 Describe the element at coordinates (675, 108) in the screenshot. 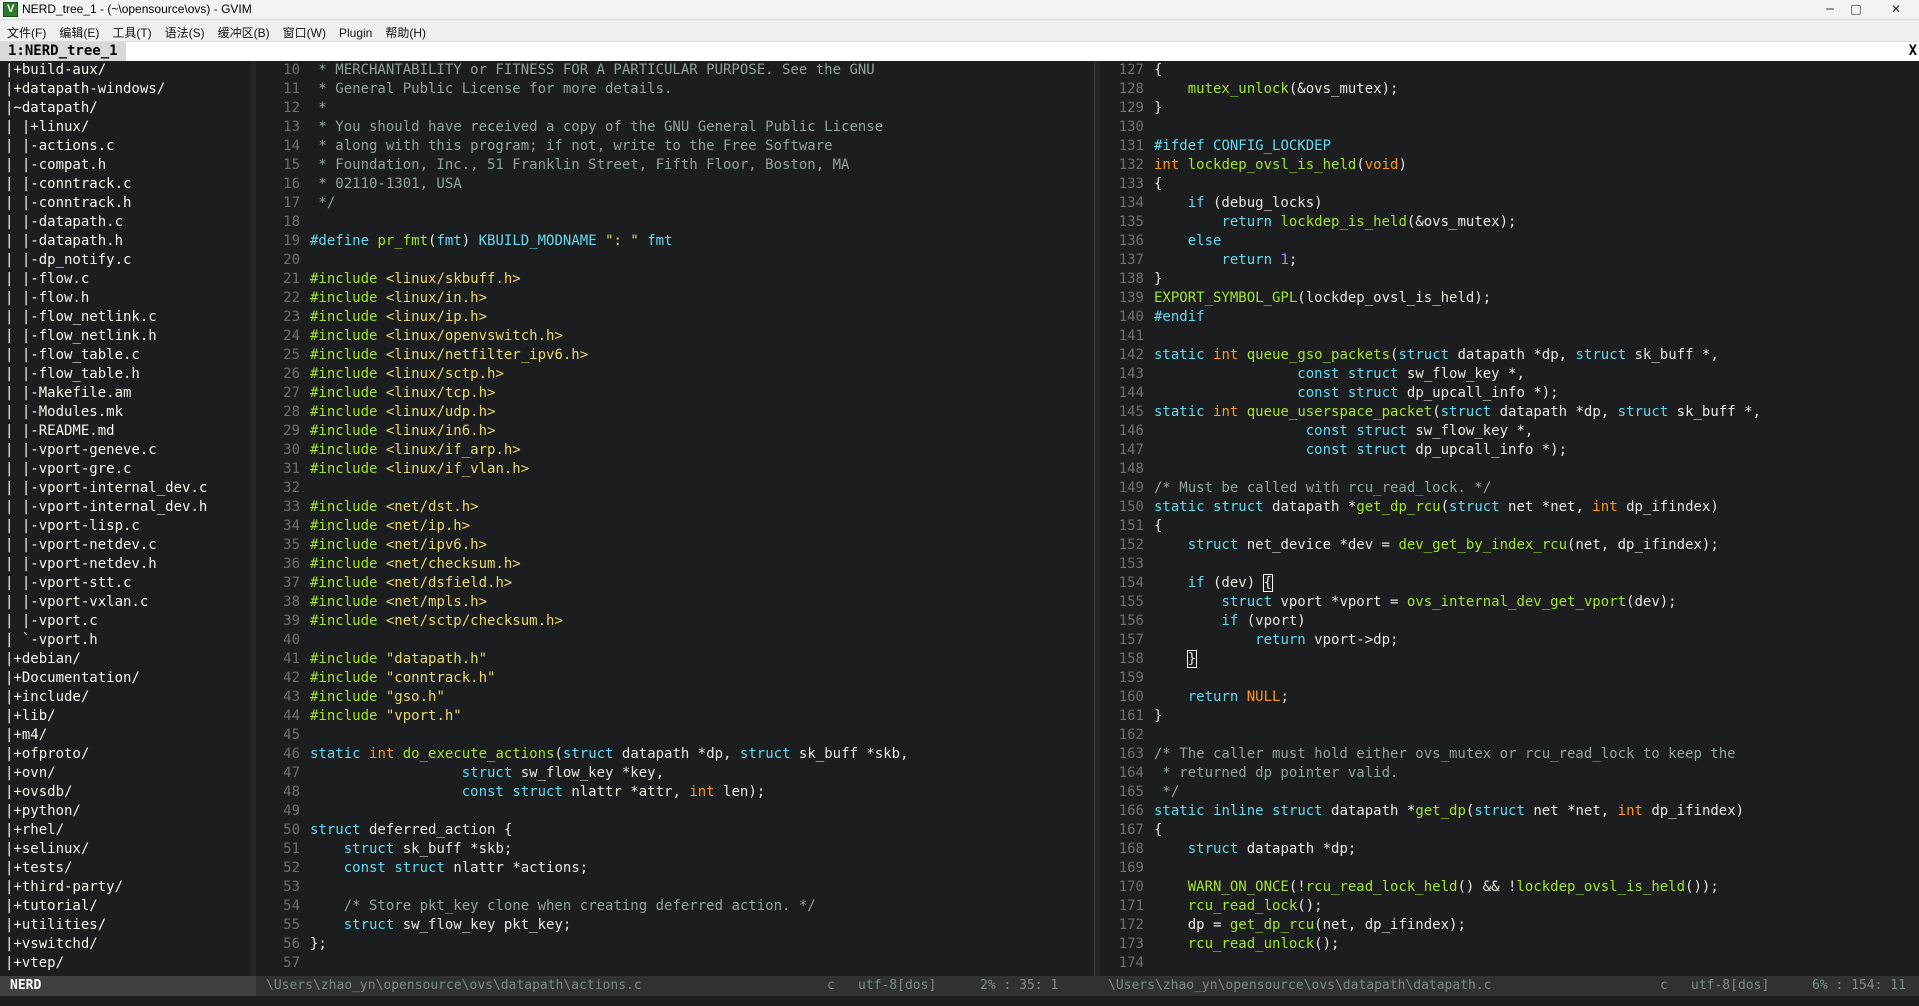

I see `code-line: 12 *` at that location.